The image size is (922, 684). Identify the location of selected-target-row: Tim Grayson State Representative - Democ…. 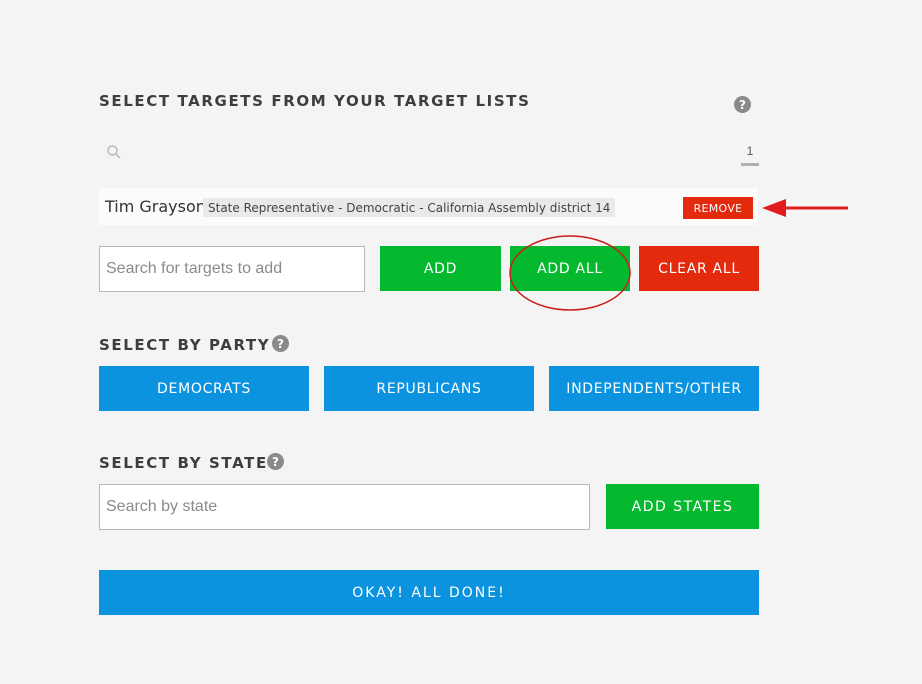
(428, 206).